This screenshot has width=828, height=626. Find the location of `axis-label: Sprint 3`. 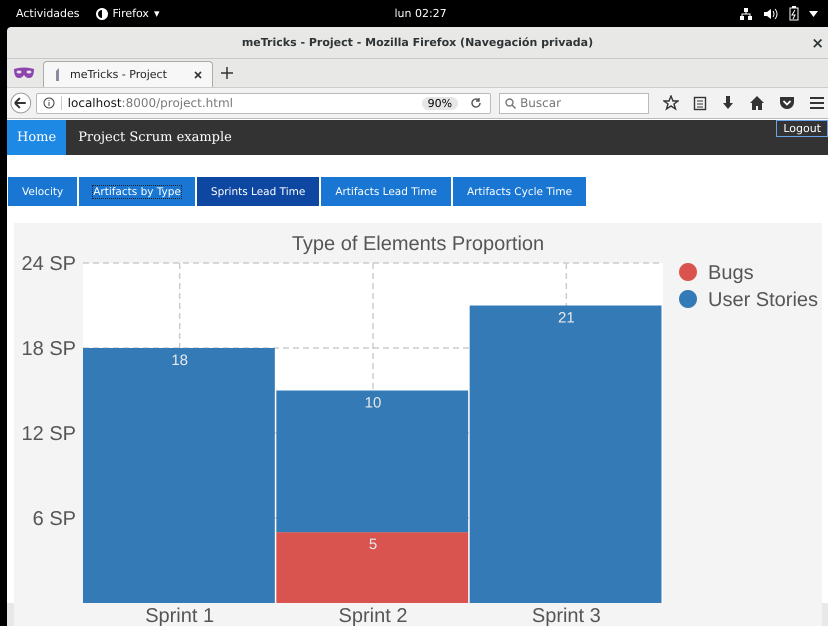

axis-label: Sprint 3 is located at coordinates (566, 615).